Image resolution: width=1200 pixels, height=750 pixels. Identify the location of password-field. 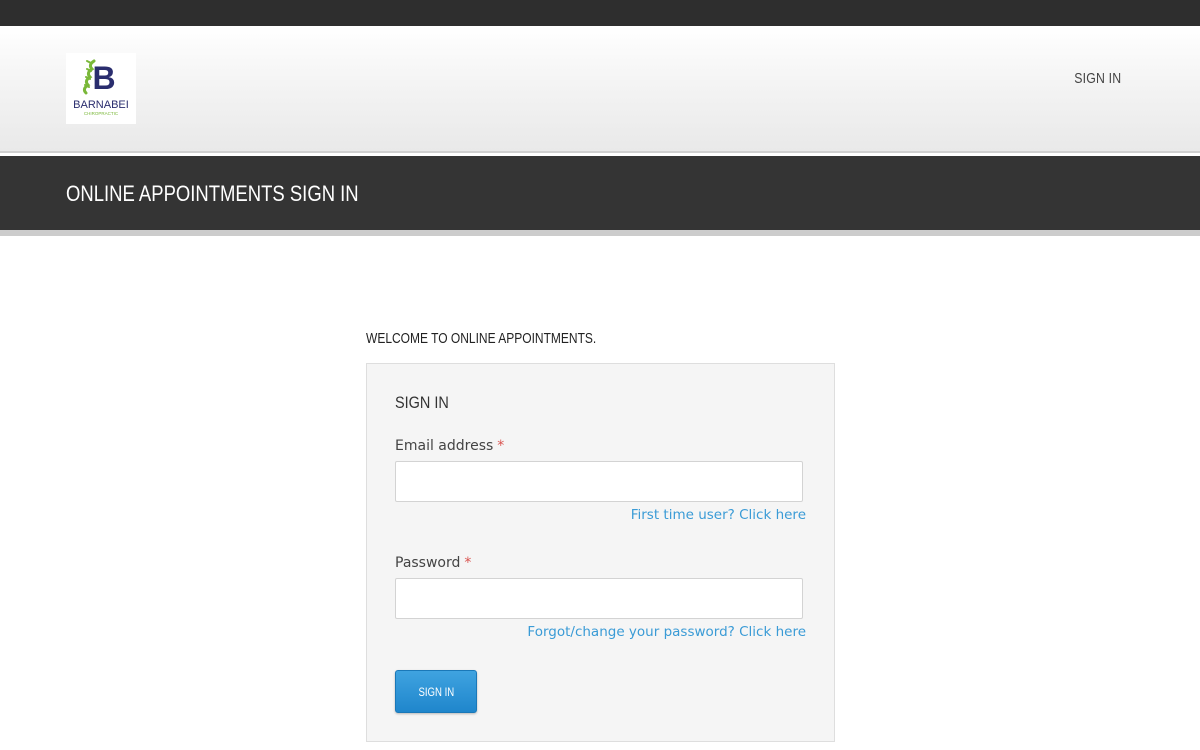
(599, 598).